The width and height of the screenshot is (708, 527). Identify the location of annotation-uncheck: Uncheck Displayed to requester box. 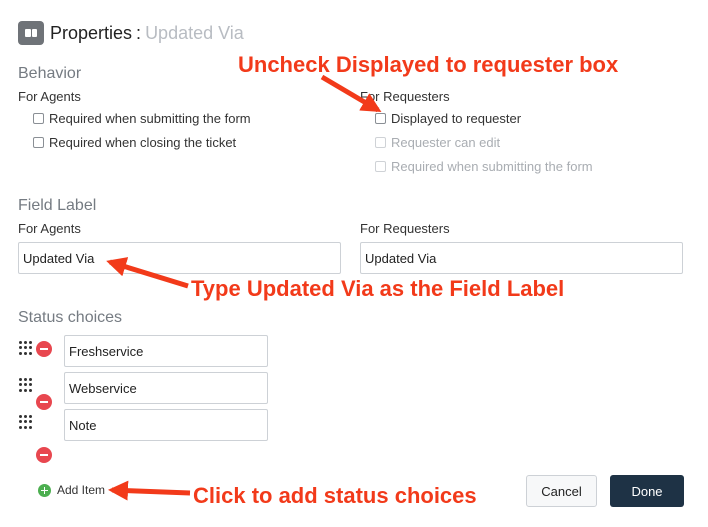
(428, 64).